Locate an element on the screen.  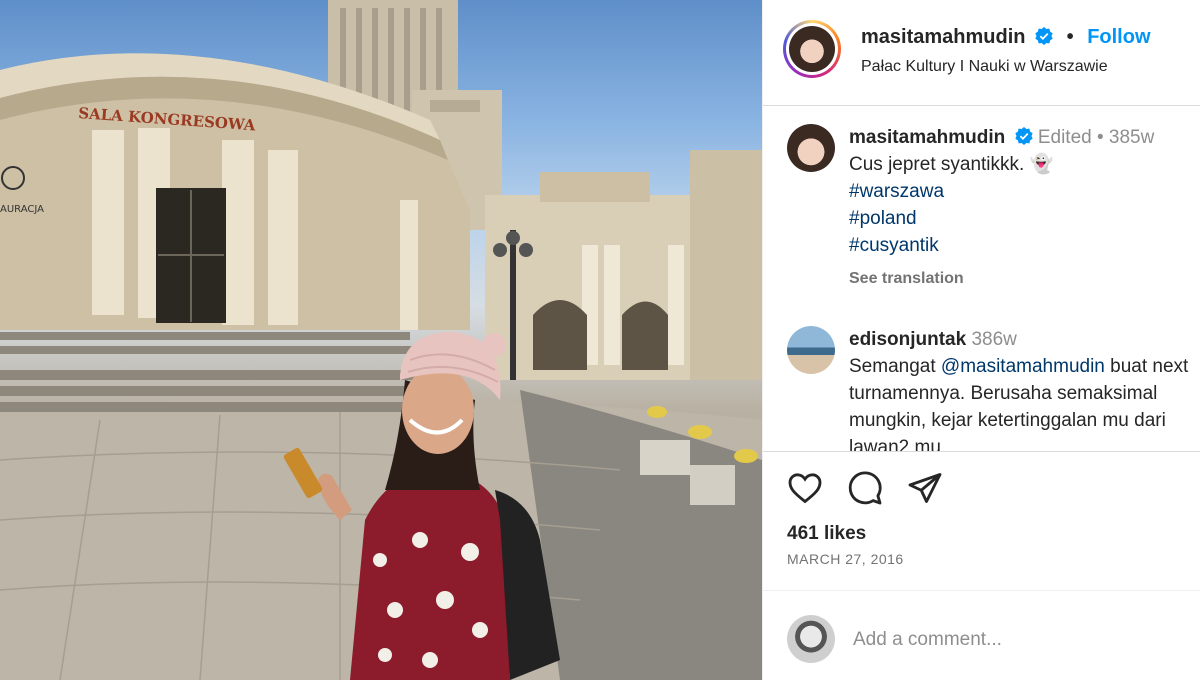
caption-author-avatar is located at coordinates (811, 148).